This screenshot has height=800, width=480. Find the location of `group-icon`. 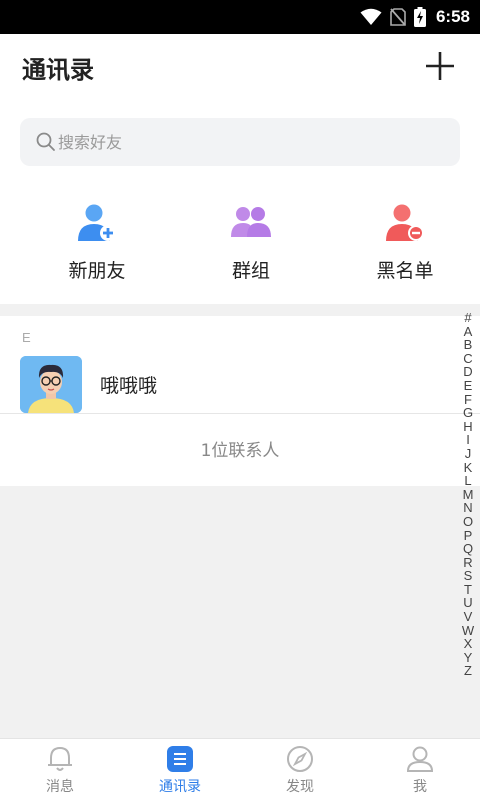

group-icon is located at coordinates (251, 222).